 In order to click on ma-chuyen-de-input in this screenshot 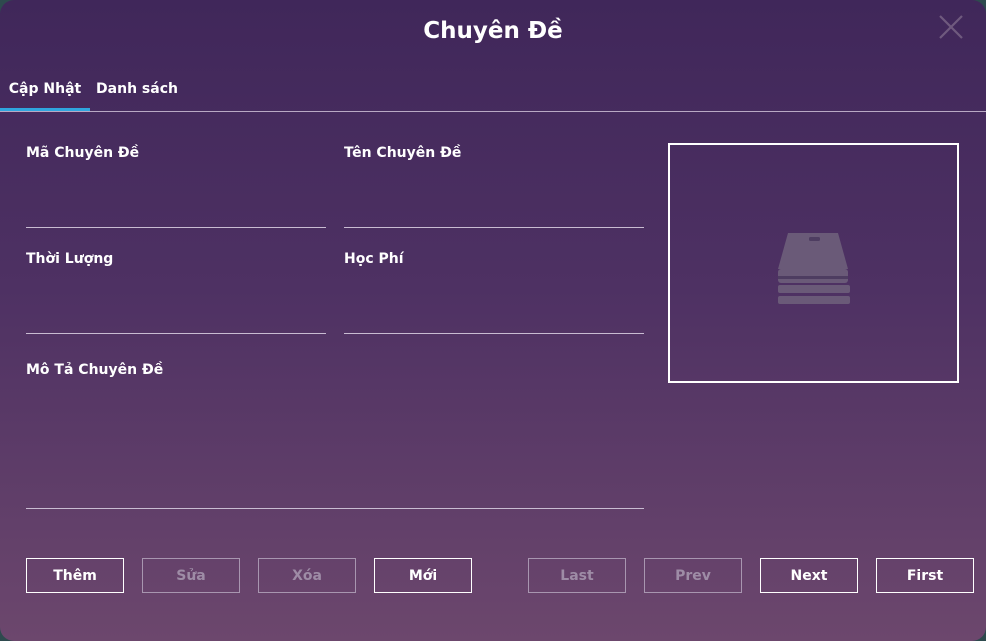, I will do `click(176, 209)`.